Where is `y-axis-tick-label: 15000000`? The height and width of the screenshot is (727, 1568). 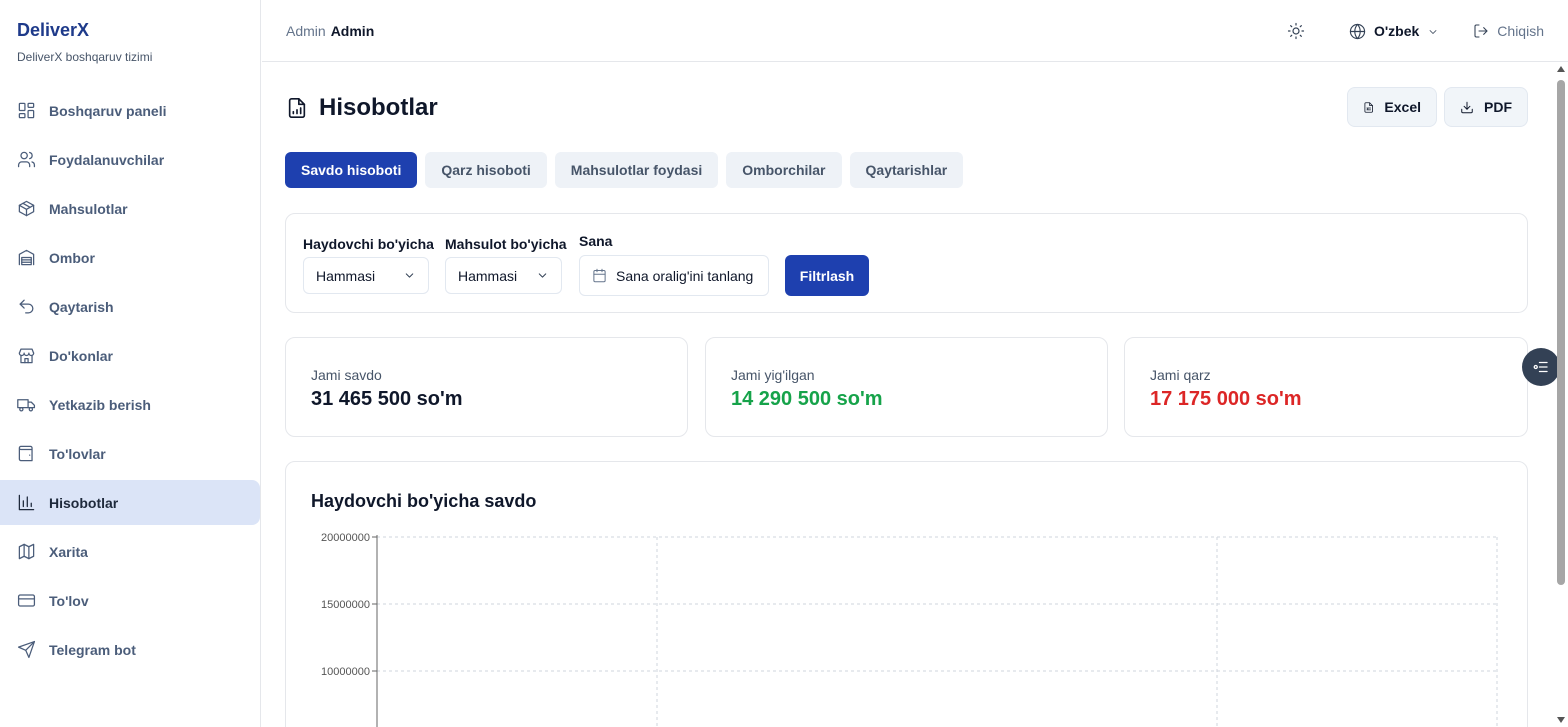 y-axis-tick-label: 15000000 is located at coordinates (345, 605).